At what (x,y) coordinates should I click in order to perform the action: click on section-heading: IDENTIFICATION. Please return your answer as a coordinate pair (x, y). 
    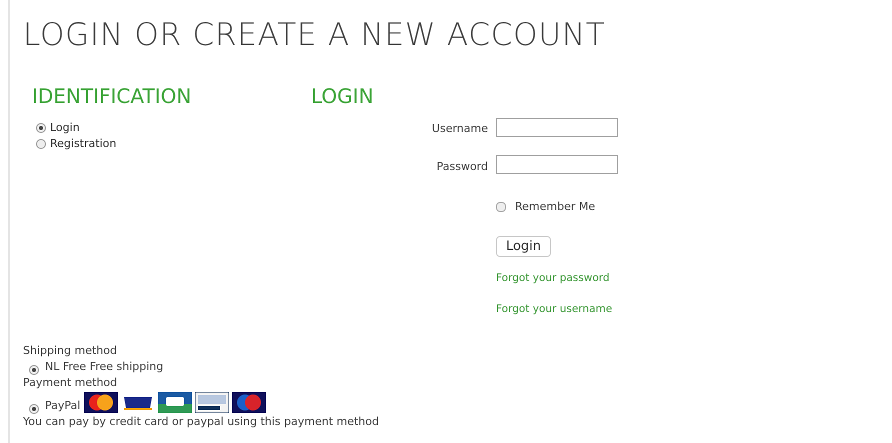
    Looking at the image, I should click on (112, 96).